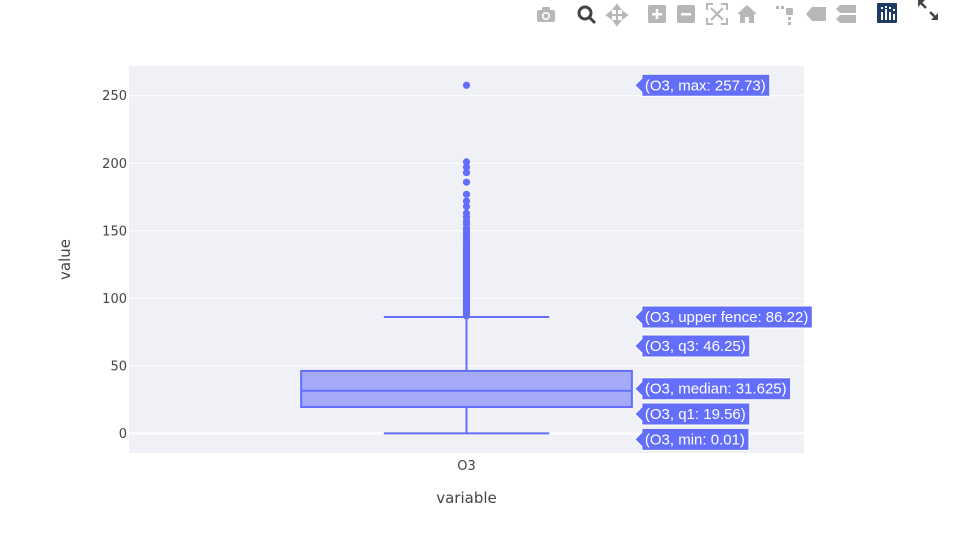  What do you see at coordinates (118, 366) in the screenshot?
I see `y-tick-label: 50` at bounding box center [118, 366].